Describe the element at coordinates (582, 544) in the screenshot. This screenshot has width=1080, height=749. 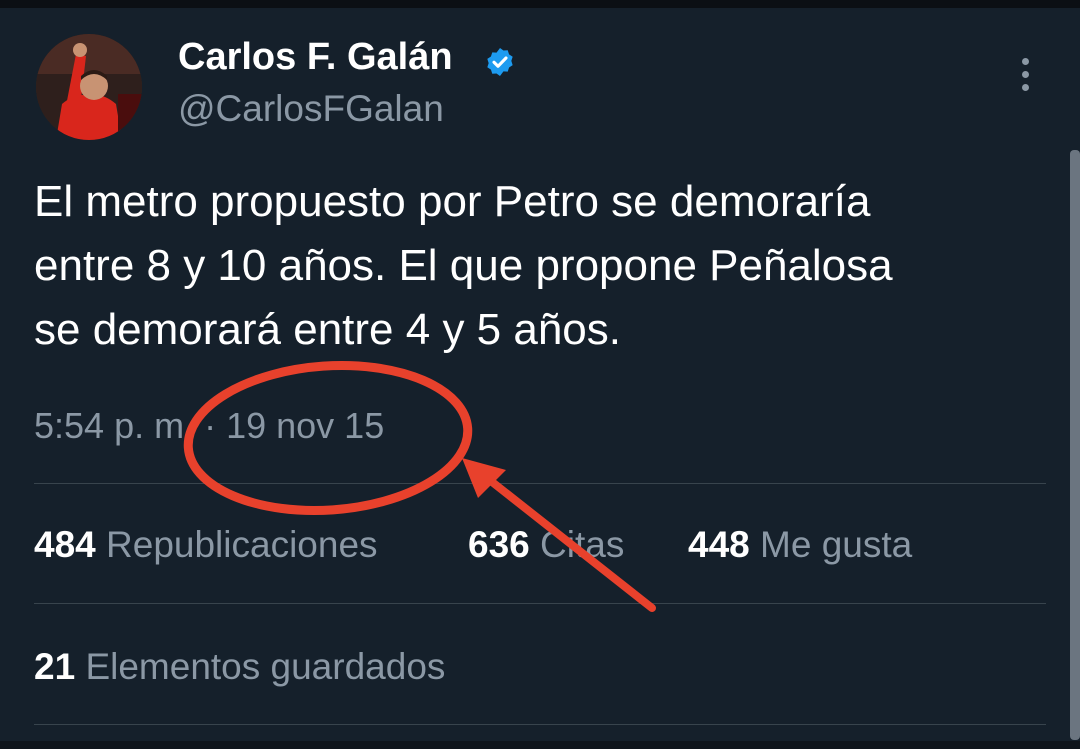
I see `quotes-label: Citas` at that location.